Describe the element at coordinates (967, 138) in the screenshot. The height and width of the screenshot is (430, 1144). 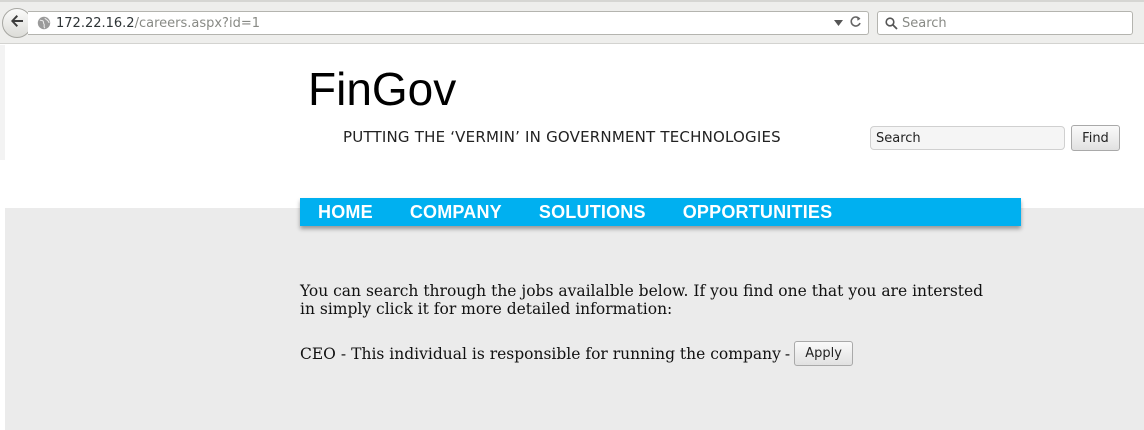
I see `site-search-input` at that location.